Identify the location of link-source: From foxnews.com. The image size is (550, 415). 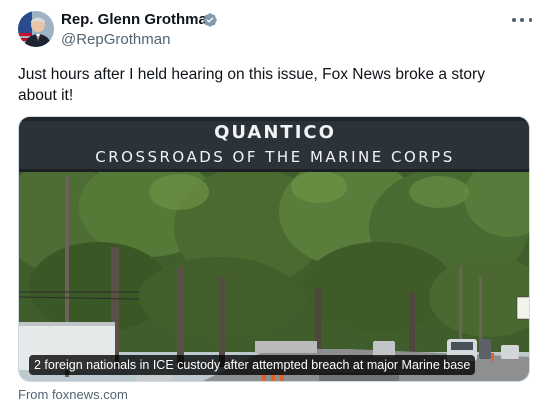
(73, 395).